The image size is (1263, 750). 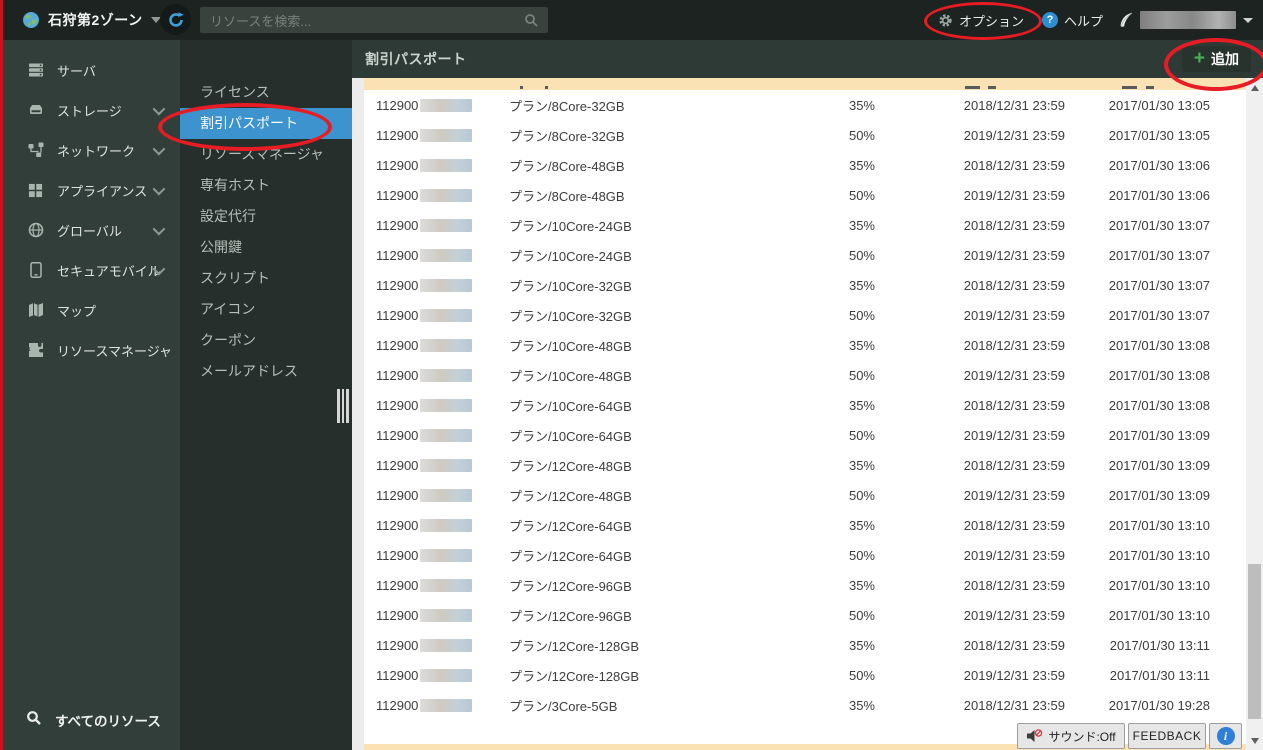 What do you see at coordinates (90, 70) in the screenshot?
I see `sidebar-item-server: サーバ` at bounding box center [90, 70].